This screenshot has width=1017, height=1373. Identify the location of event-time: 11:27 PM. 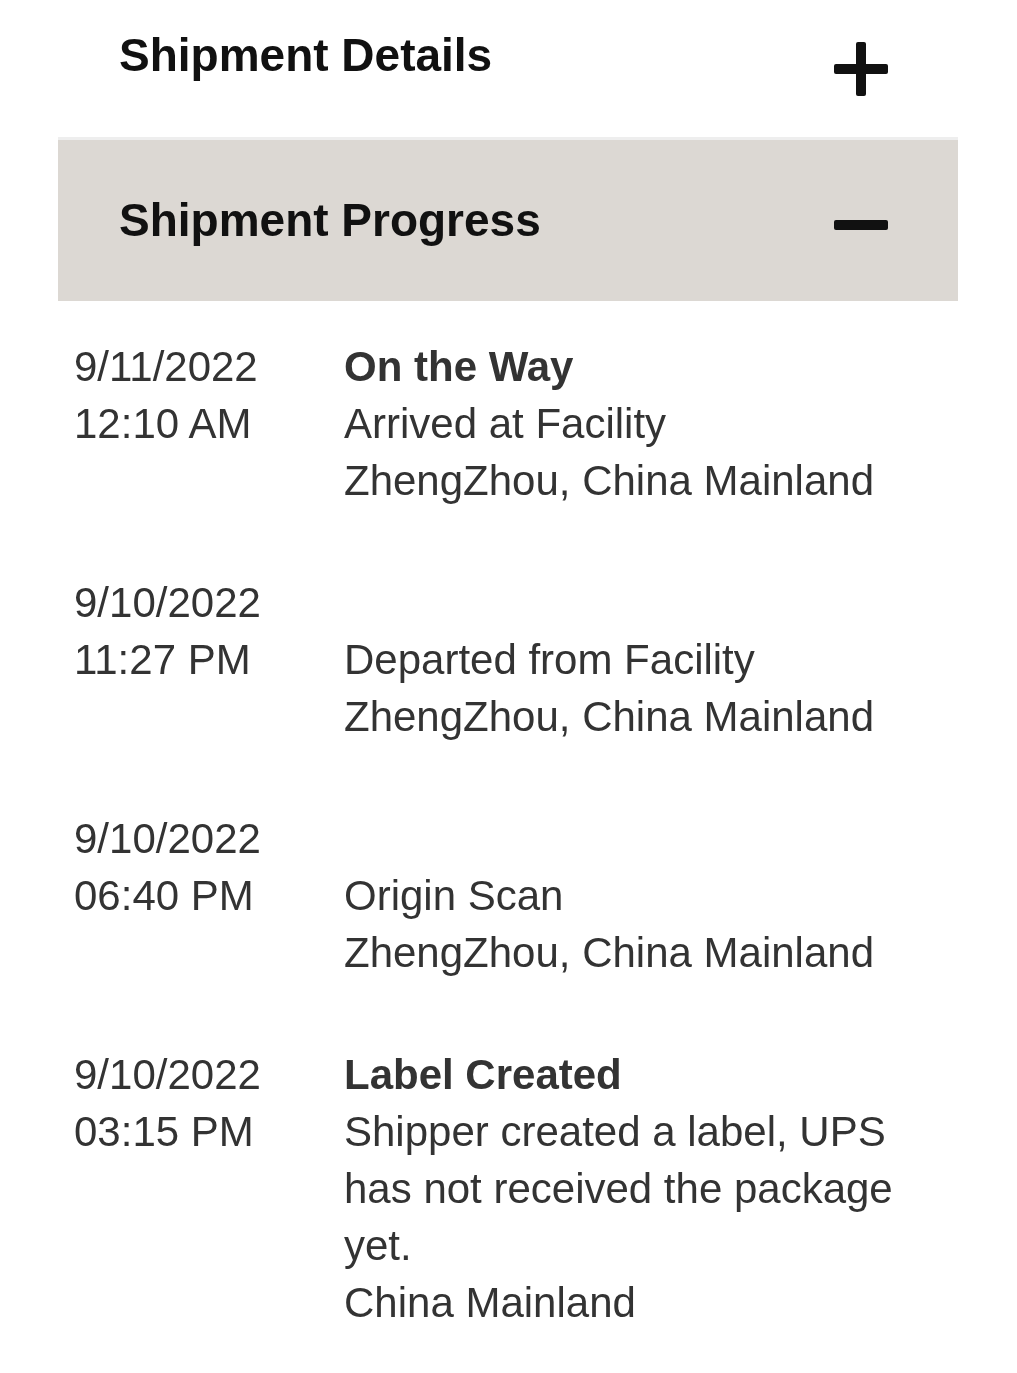
(162, 660).